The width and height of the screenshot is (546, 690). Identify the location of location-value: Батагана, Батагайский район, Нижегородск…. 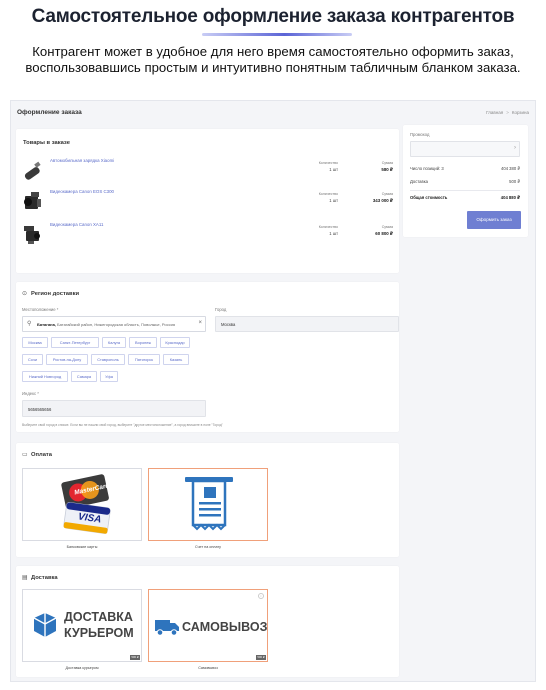
(118, 324).